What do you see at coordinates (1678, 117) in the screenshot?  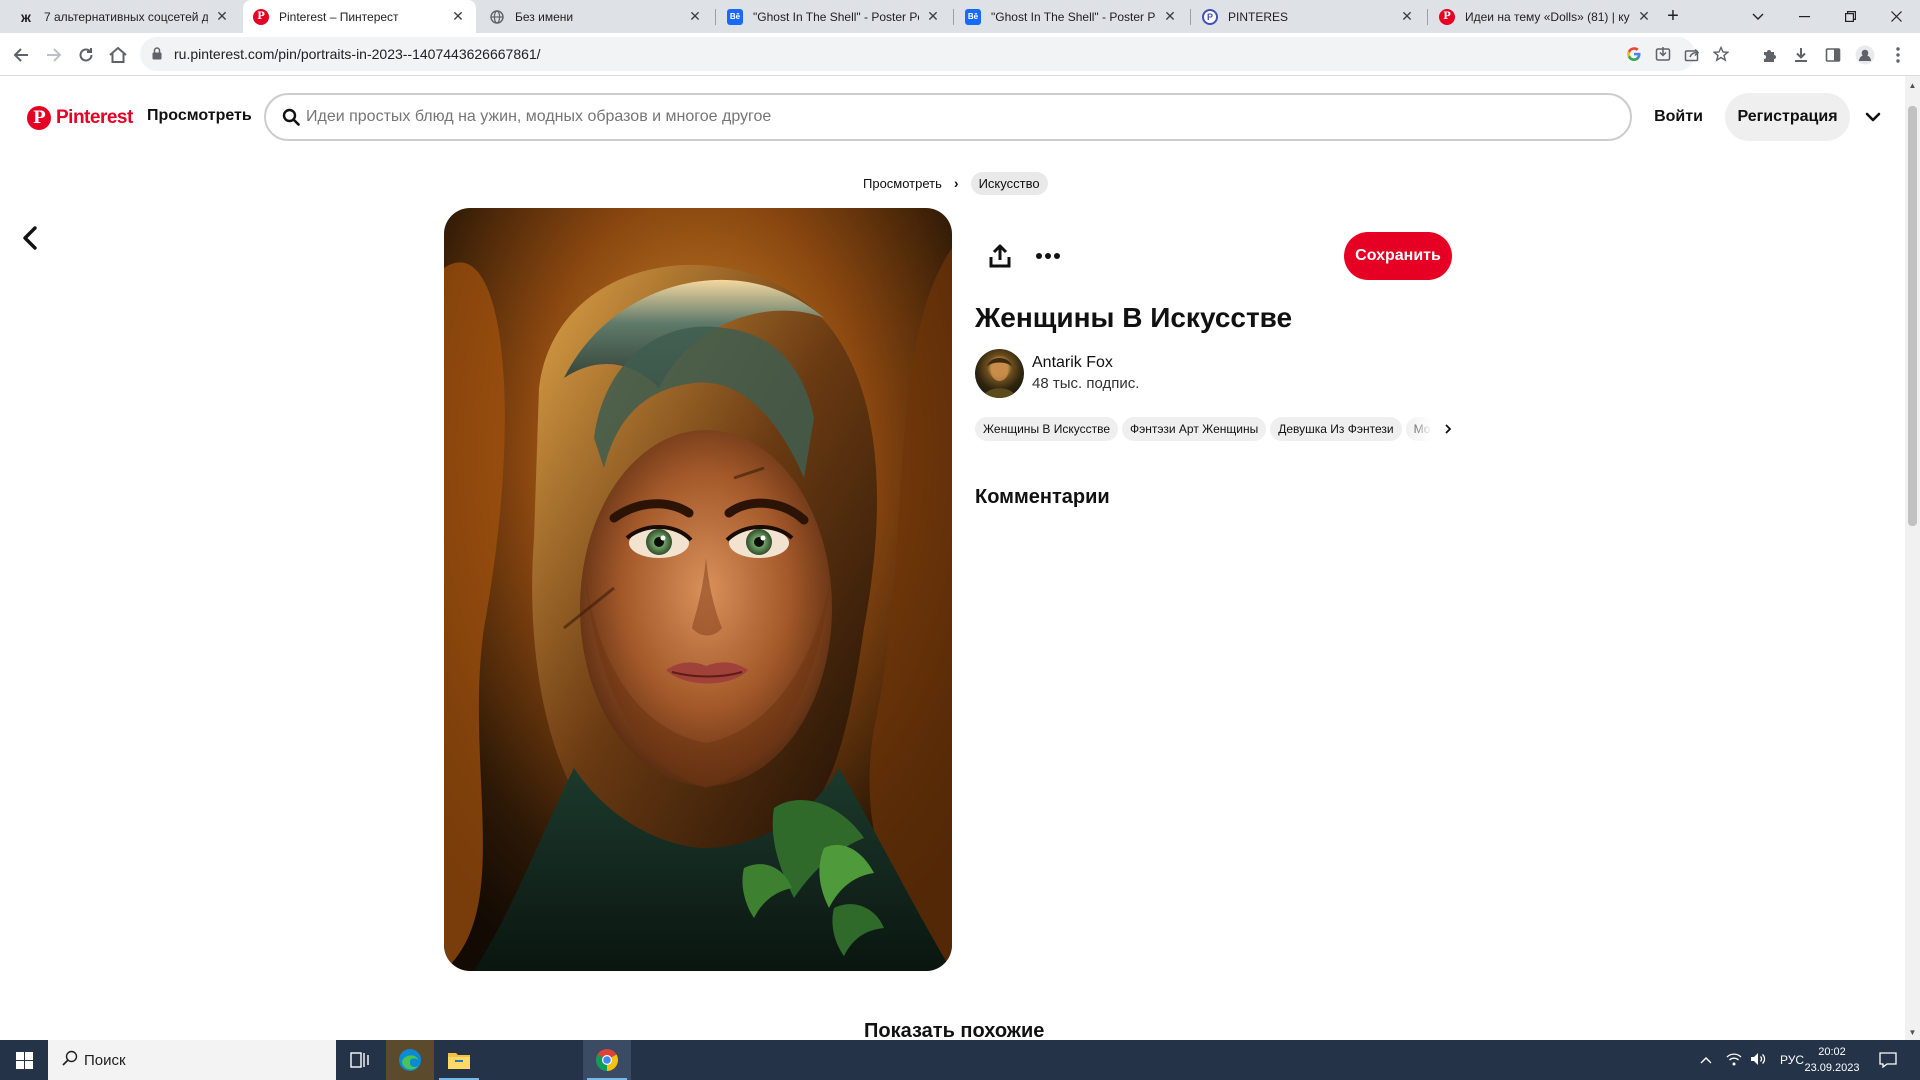 I see `login-button: Войти` at bounding box center [1678, 117].